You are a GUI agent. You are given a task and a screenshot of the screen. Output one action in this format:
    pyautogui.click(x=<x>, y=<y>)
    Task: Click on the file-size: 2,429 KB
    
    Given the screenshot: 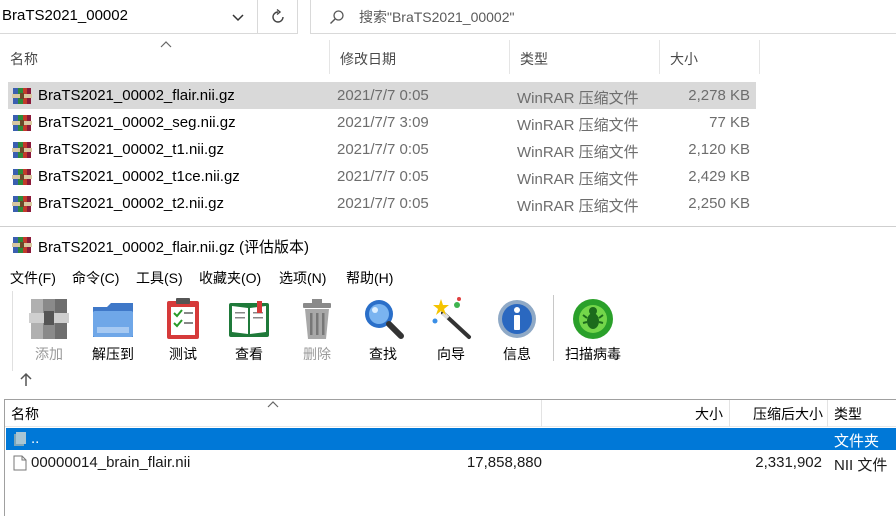 What is the action you would take?
    pyautogui.click(x=719, y=176)
    